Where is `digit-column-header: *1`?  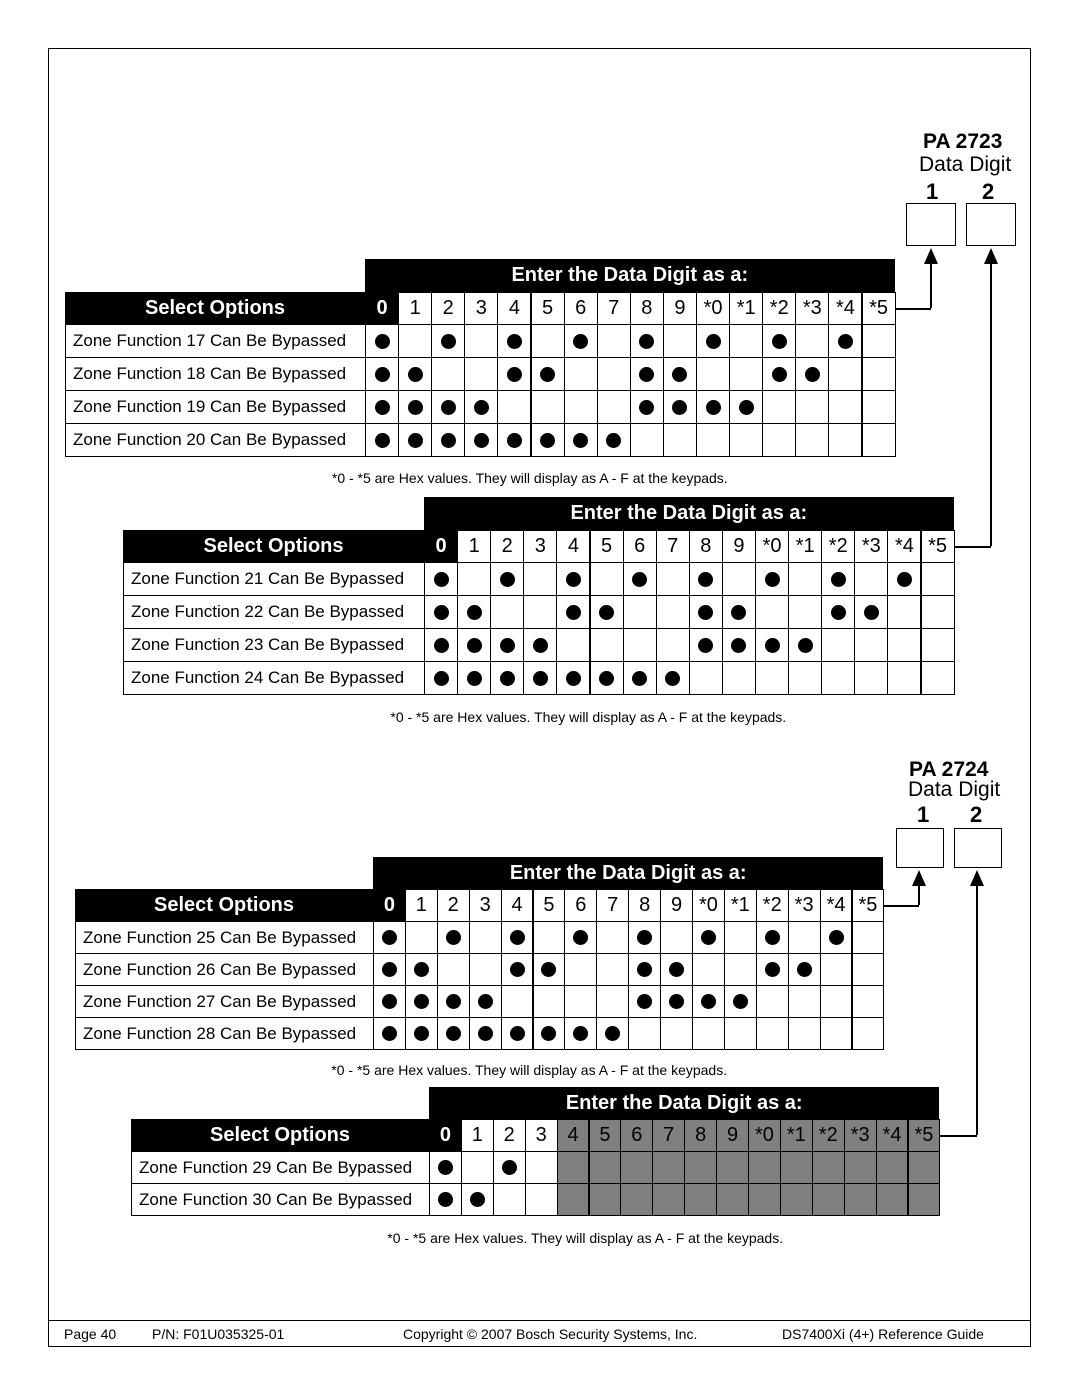
digit-column-header: *1 is located at coordinates (796, 1135).